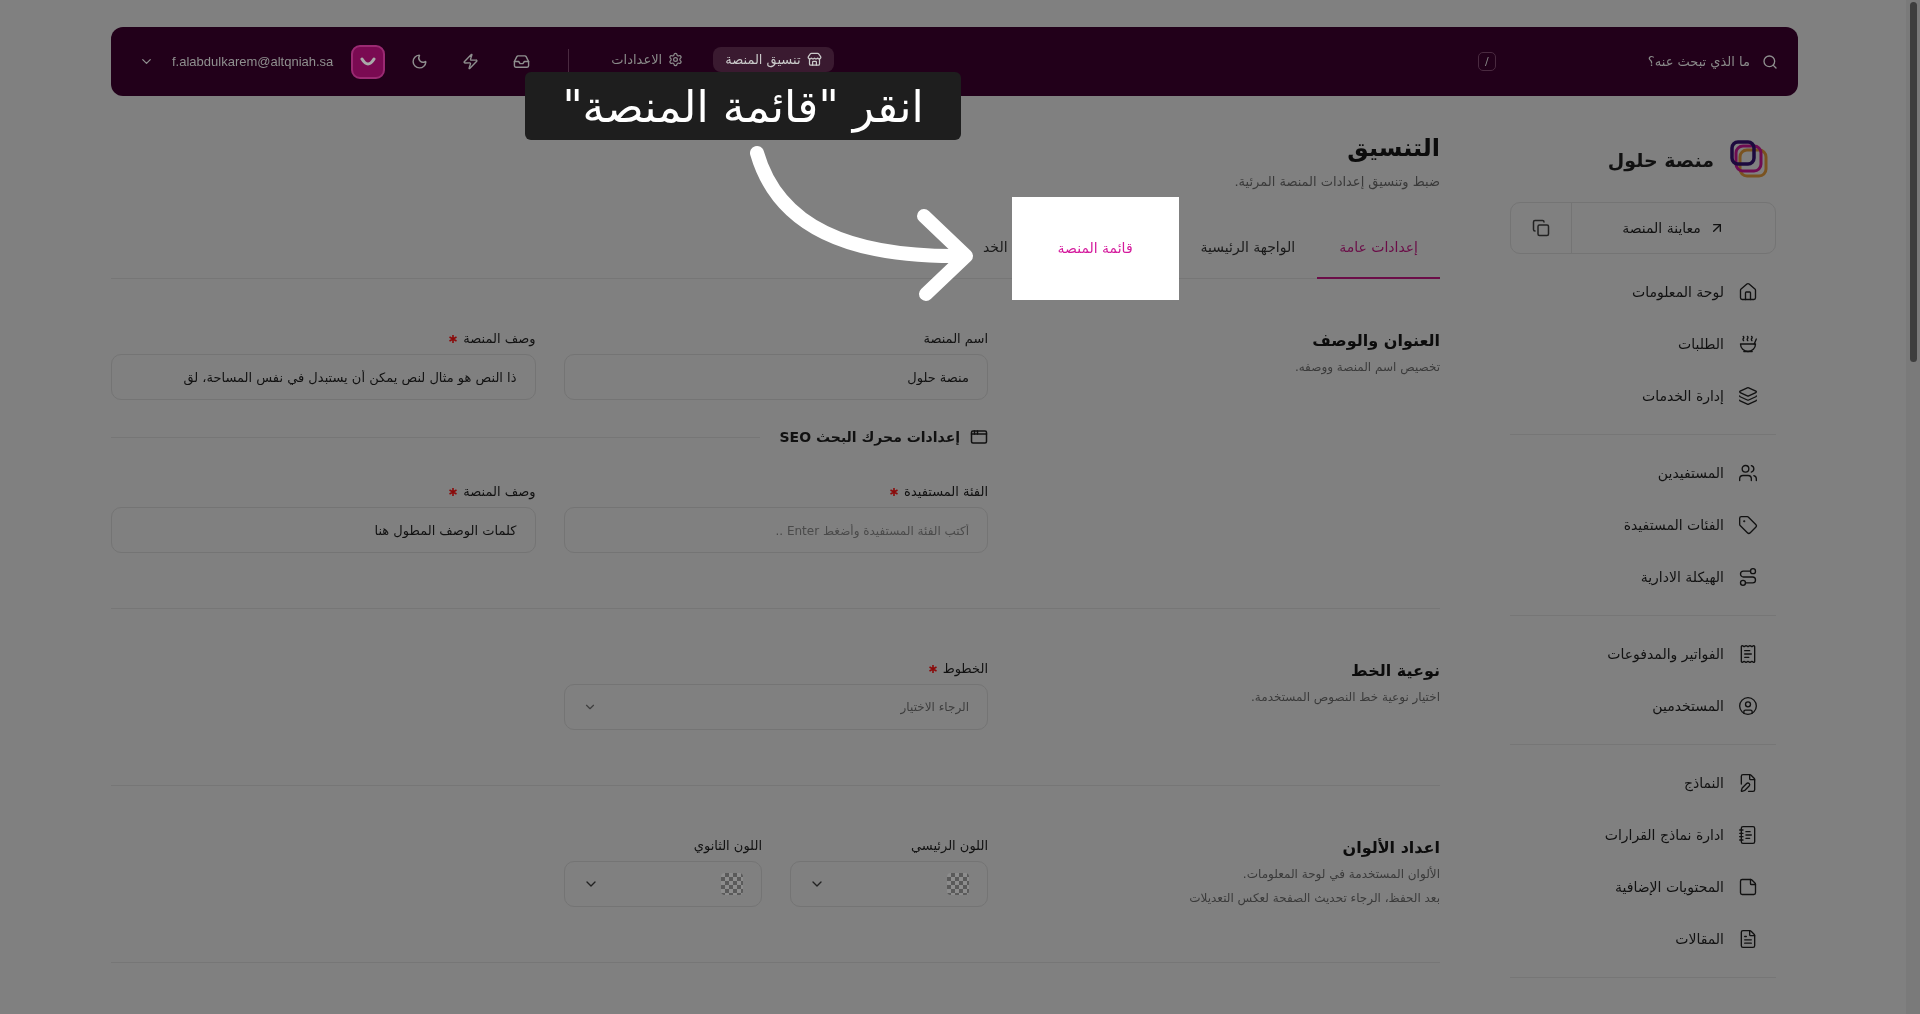 This screenshot has height=1014, width=1920. Describe the element at coordinates (1748, 473) in the screenshot. I see `users-icon` at that location.